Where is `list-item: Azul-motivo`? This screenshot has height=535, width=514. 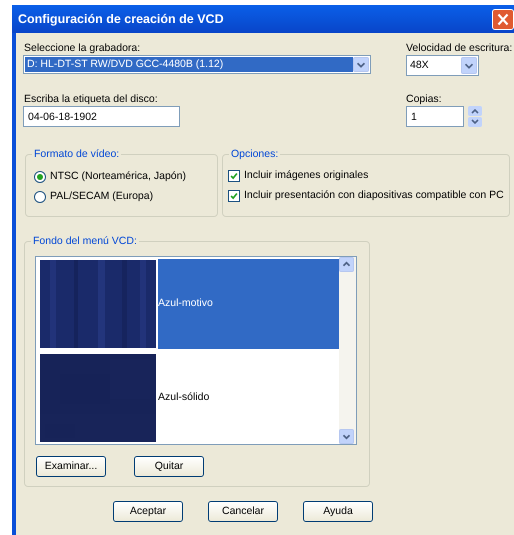
list-item: Azul-motivo is located at coordinates (248, 304).